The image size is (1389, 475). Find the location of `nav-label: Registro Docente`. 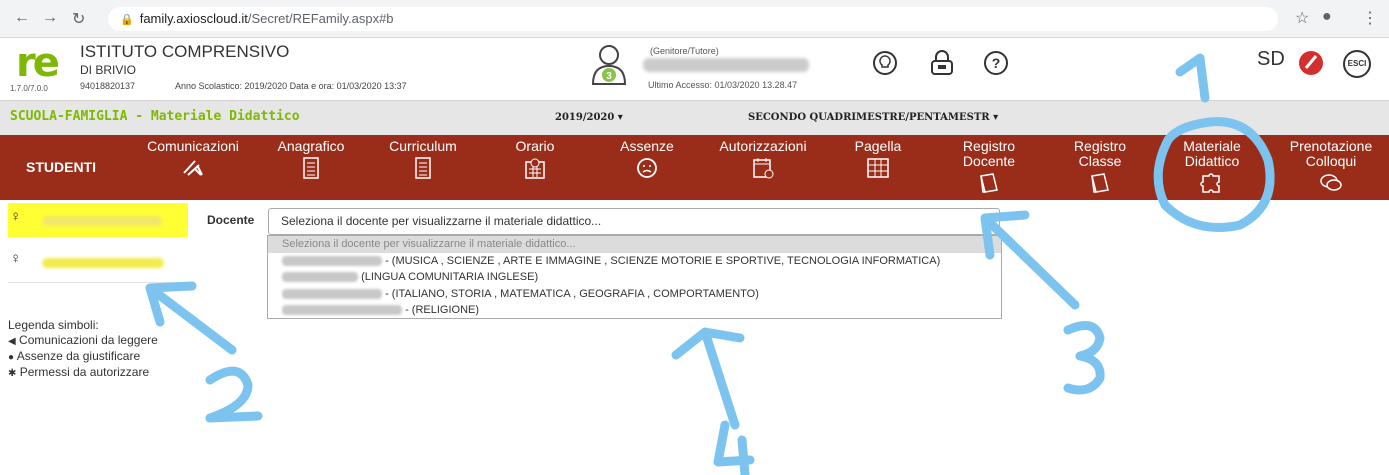

nav-label: Registro Docente is located at coordinates (989, 153).